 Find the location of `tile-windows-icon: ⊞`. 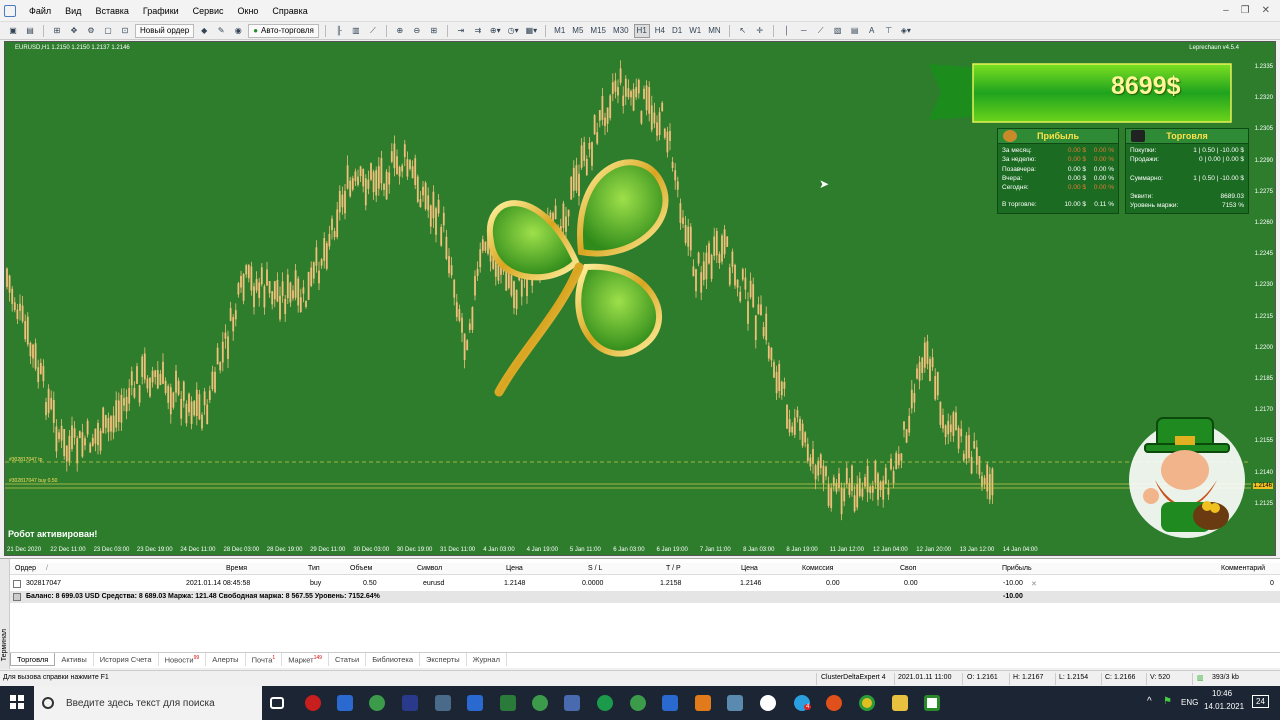

tile-windows-icon: ⊞ is located at coordinates (434, 31).